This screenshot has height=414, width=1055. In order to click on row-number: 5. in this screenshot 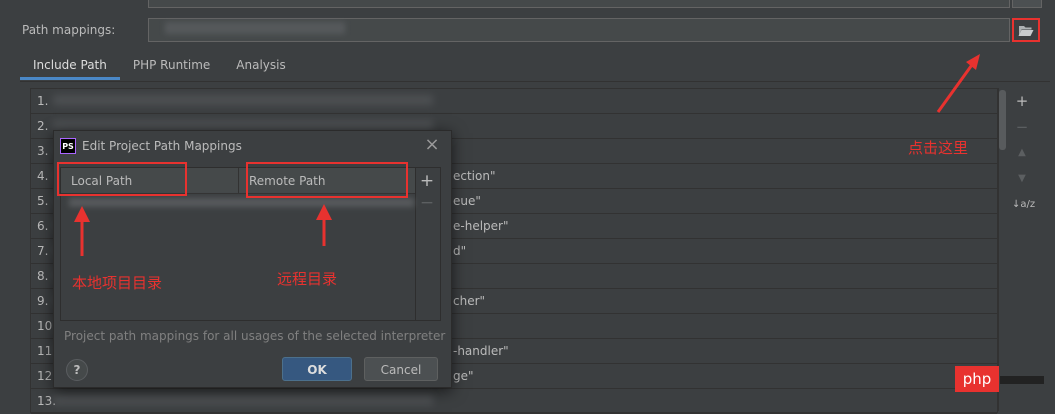, I will do `click(43, 201)`.